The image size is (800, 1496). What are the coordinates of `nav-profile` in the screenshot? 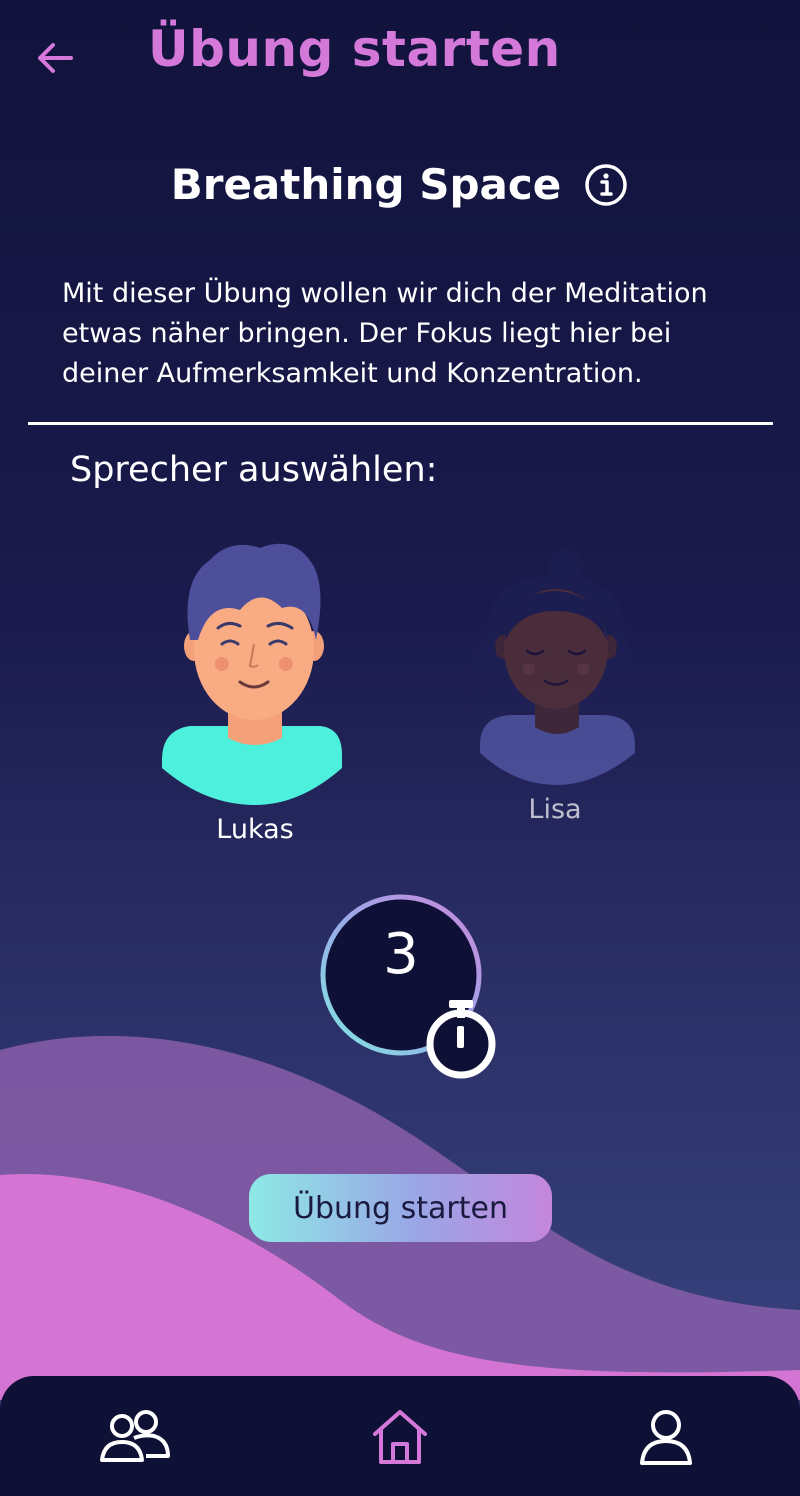 It's located at (666, 1438).